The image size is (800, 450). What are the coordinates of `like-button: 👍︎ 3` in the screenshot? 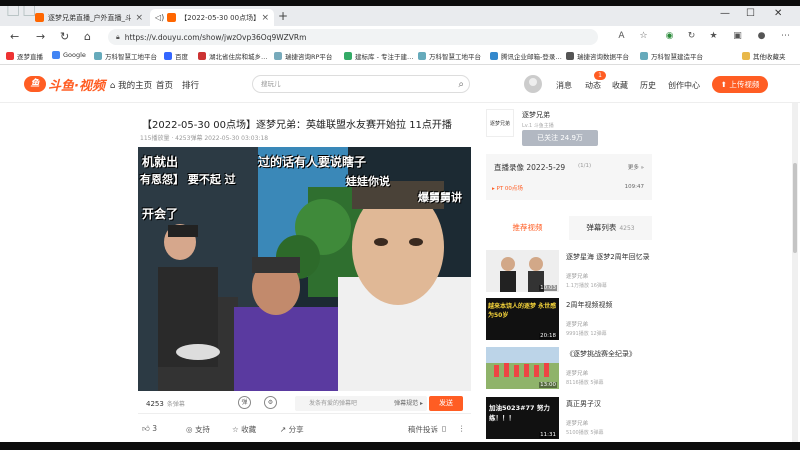 It's located at (149, 429).